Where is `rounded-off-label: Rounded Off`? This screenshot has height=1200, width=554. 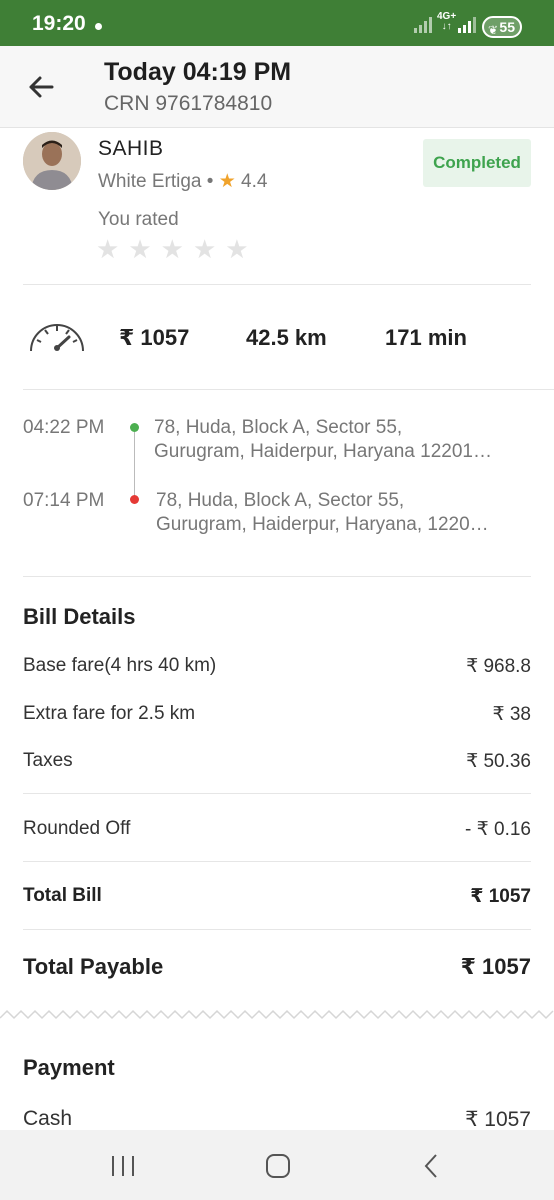 rounded-off-label: Rounded Off is located at coordinates (77, 828).